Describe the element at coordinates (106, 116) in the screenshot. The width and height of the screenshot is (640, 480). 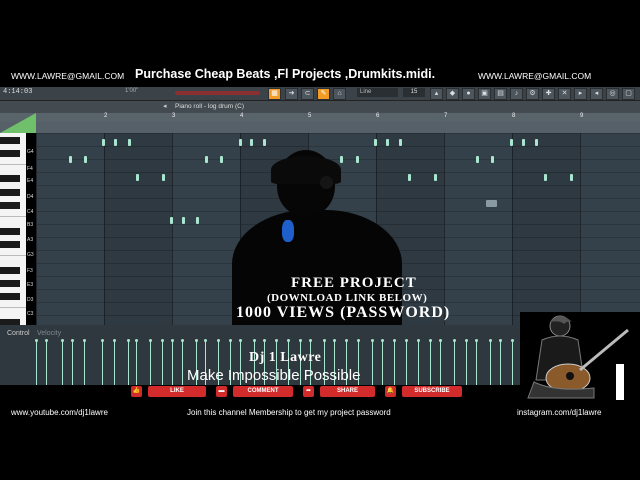
I see `bar-label: 2` at that location.